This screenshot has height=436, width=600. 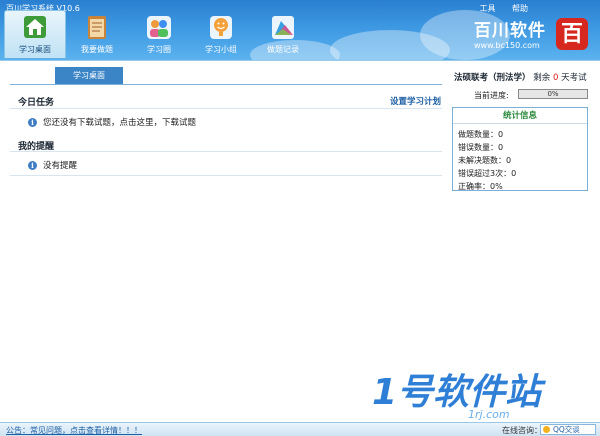 What do you see at coordinates (480, 186) in the screenshot?
I see `stat-accuracy: 正确率：0%` at bounding box center [480, 186].